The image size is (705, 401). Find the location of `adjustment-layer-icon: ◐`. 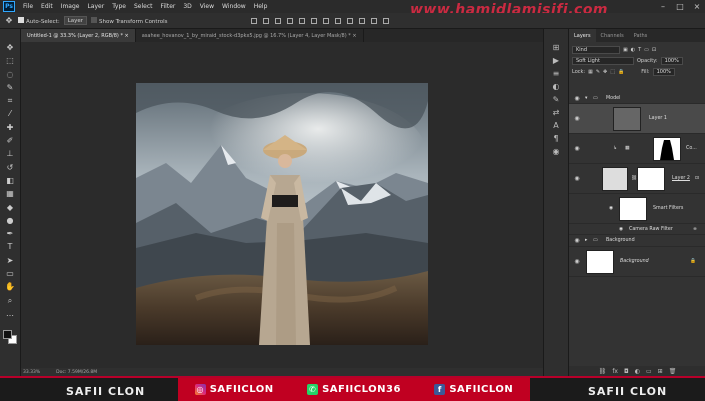

adjustment-layer-icon: ◐ is located at coordinates (637, 371).